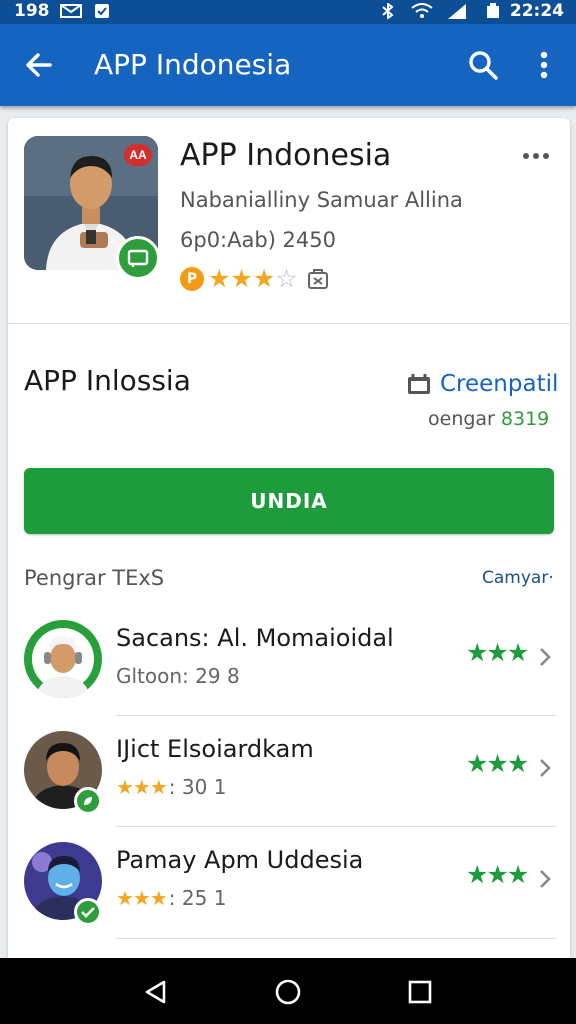 This screenshot has height=1024, width=576. I want to click on content-rating-icon, so click(317, 279).